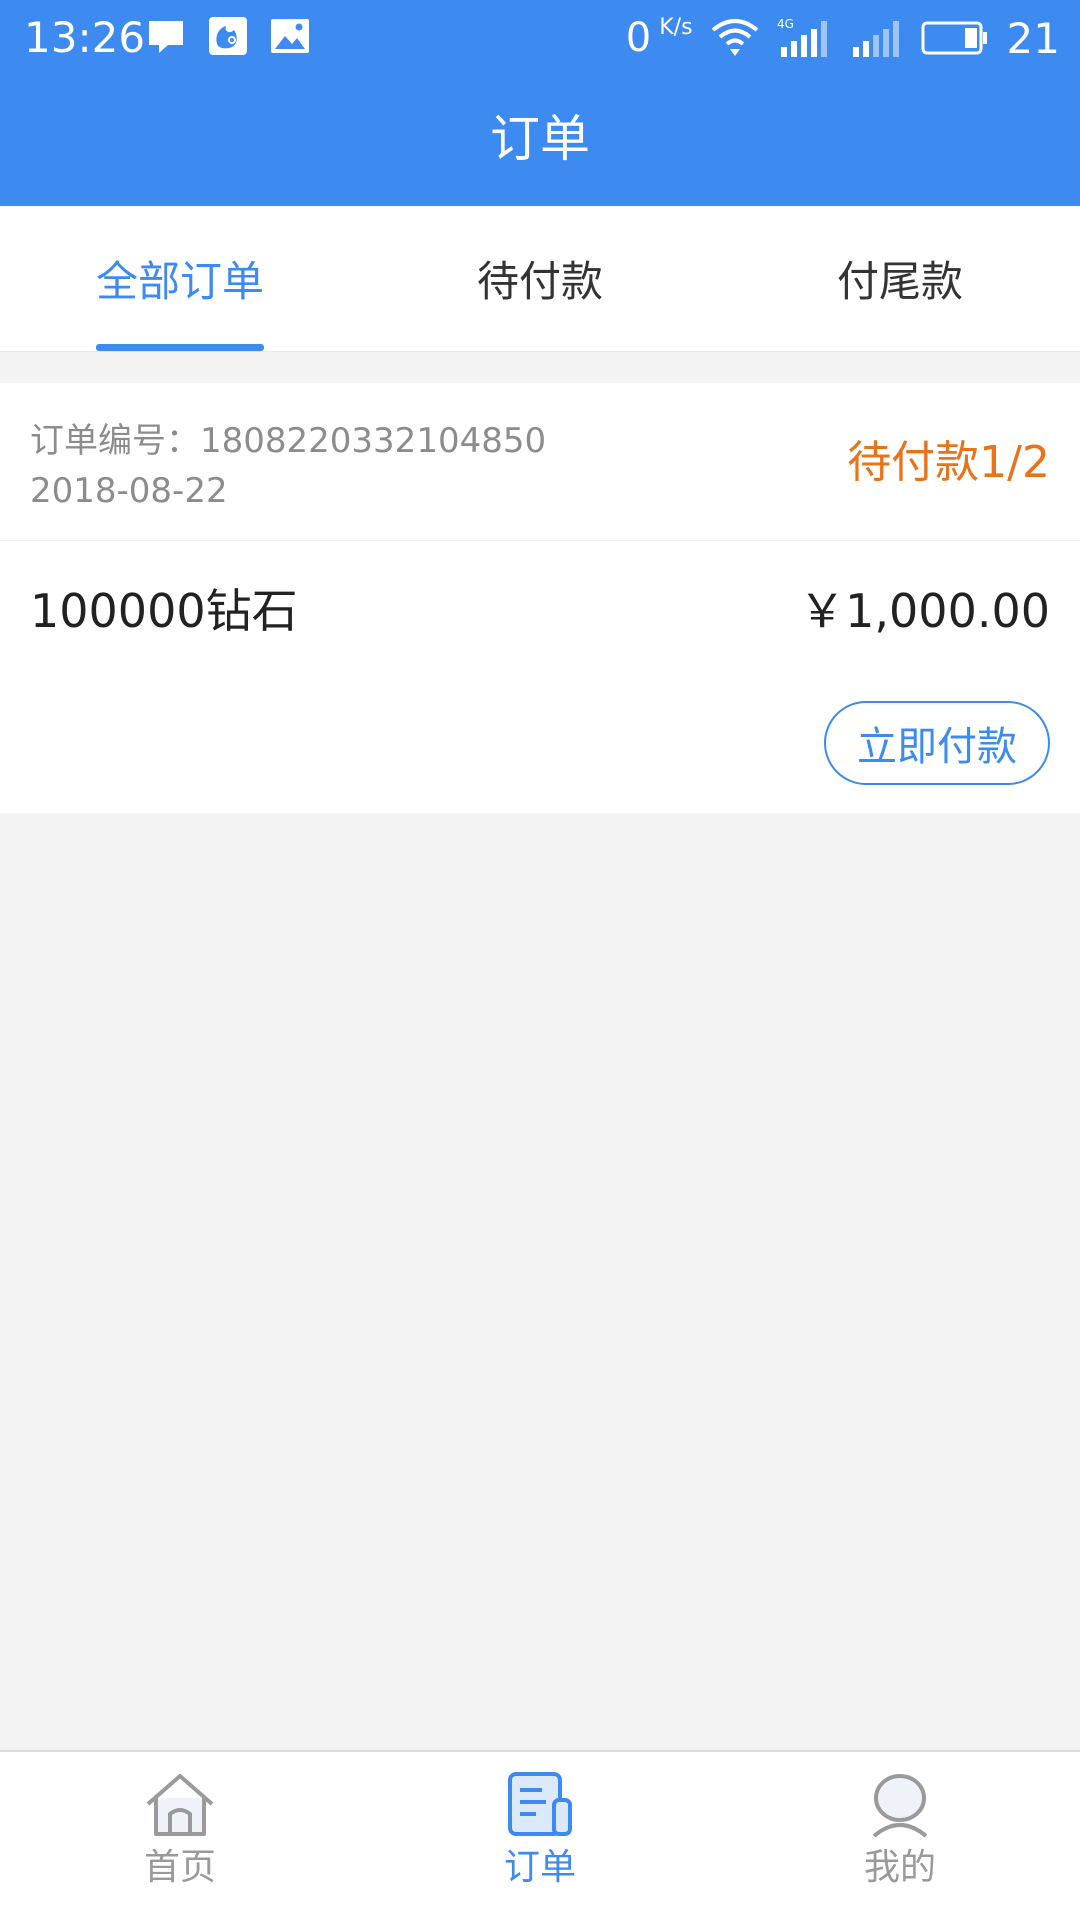  I want to click on tab-label: 待付款, so click(539, 281).